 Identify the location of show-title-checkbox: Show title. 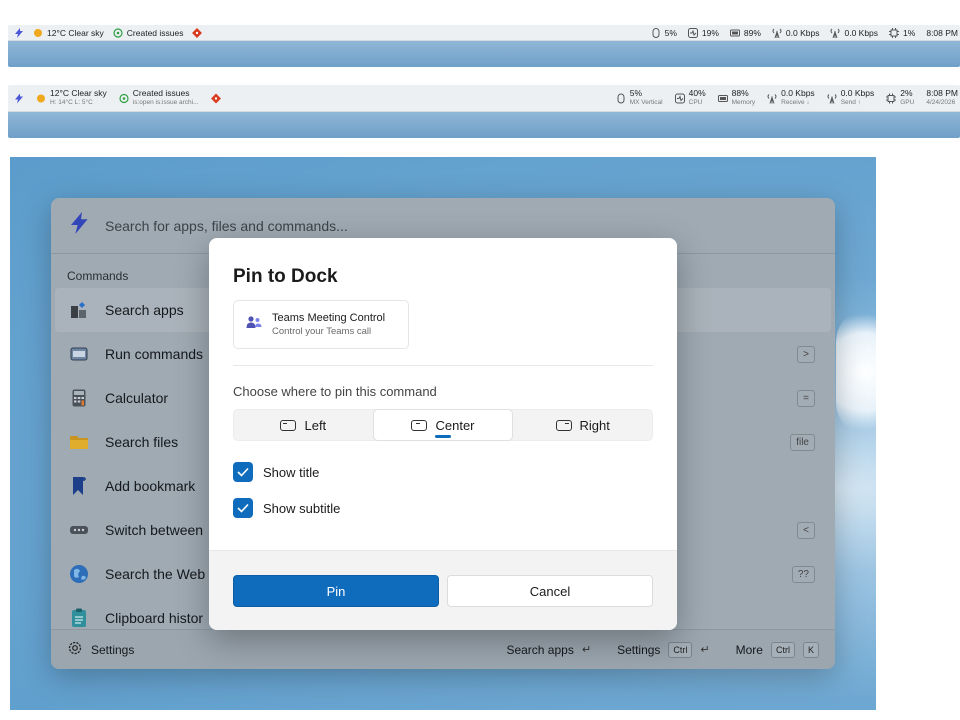
(276, 472).